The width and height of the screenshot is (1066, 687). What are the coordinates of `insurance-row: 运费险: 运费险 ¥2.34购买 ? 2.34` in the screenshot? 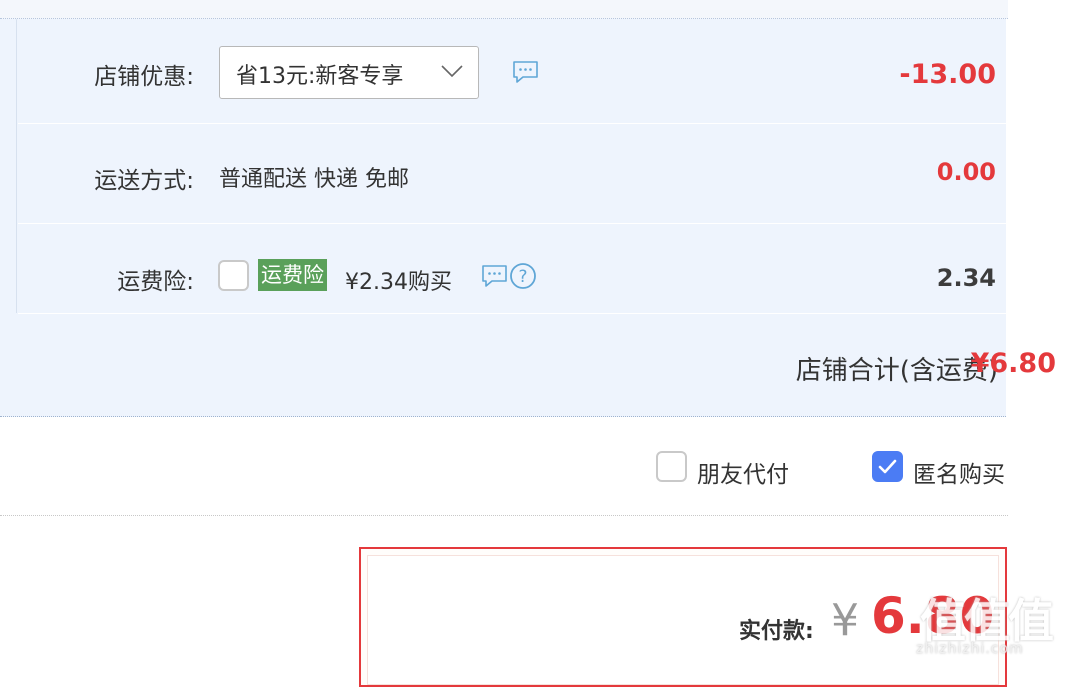 It's located at (512, 269).